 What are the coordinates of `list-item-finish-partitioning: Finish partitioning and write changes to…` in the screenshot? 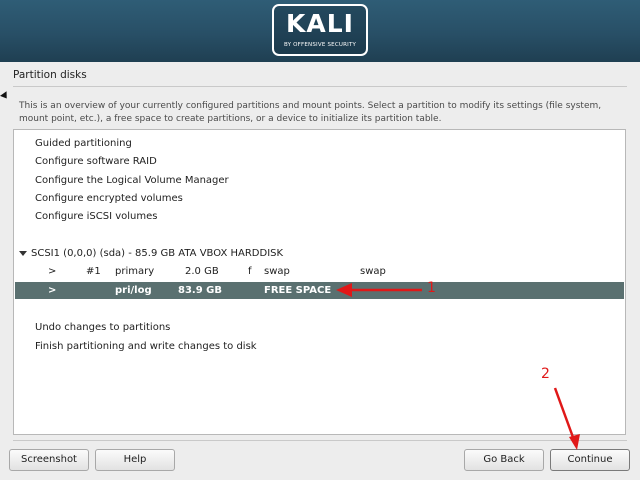 It's located at (319, 346).